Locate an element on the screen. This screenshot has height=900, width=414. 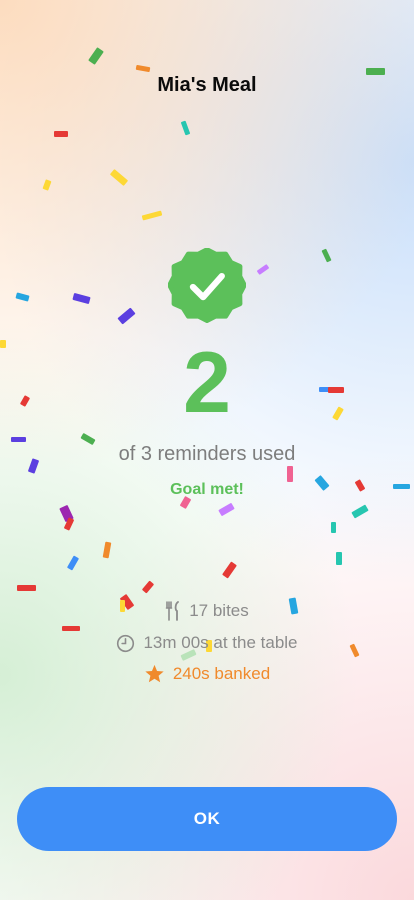
stat-time: 13m 00s at the table is located at coordinates (207, 643).